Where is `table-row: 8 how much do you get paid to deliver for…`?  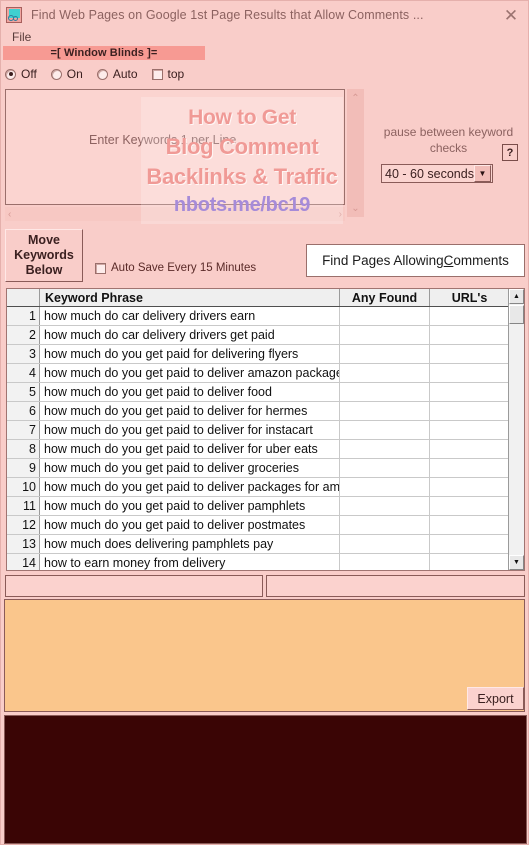
table-row: 8 how much do you get paid to deliver for… is located at coordinates (265, 449).